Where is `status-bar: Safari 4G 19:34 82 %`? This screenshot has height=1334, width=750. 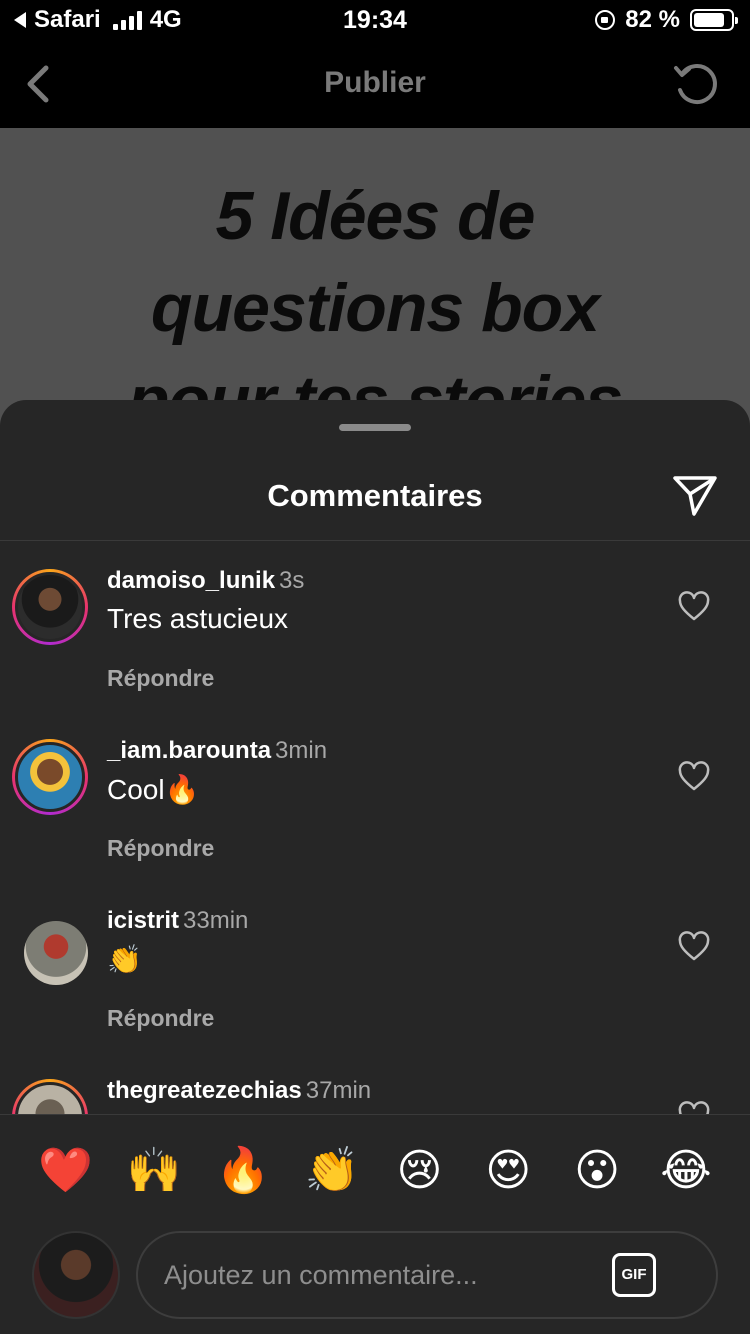 status-bar: Safari 4G 19:34 82 % is located at coordinates (375, 20).